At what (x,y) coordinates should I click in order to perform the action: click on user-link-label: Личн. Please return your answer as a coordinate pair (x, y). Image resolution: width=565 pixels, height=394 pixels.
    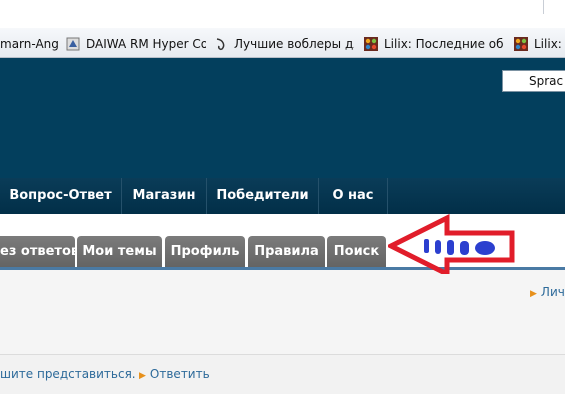
    Looking at the image, I should click on (552, 292).